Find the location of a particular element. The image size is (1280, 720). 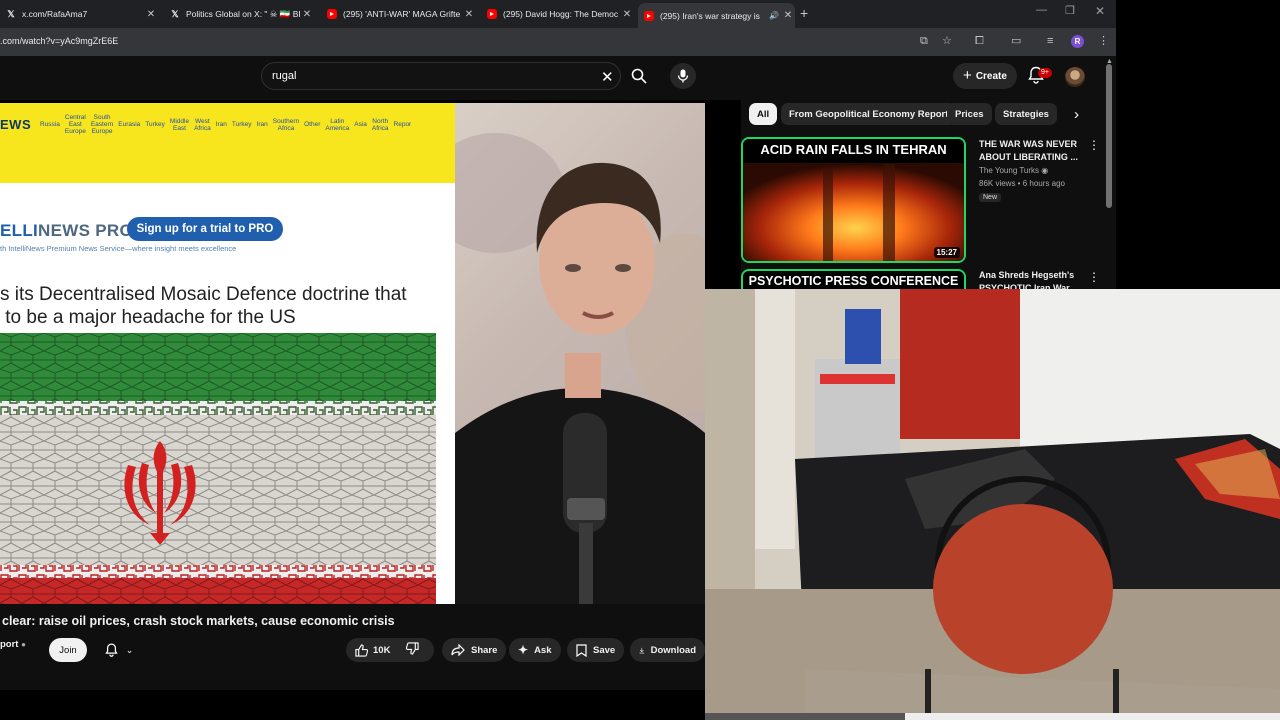

region-link: Turkey is located at coordinates (155, 124).